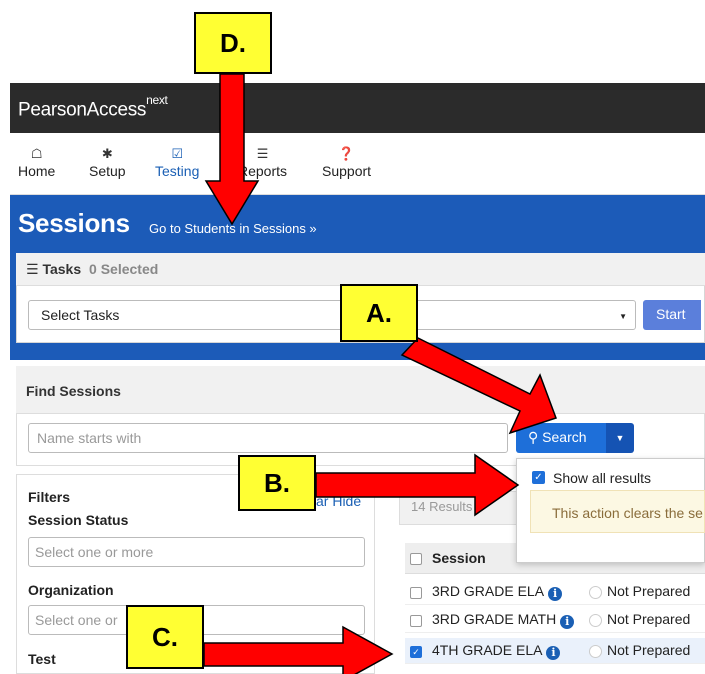 This screenshot has width=705, height=674. Describe the element at coordinates (417, 485) in the screenshot. I see `arrow-b` at that location.